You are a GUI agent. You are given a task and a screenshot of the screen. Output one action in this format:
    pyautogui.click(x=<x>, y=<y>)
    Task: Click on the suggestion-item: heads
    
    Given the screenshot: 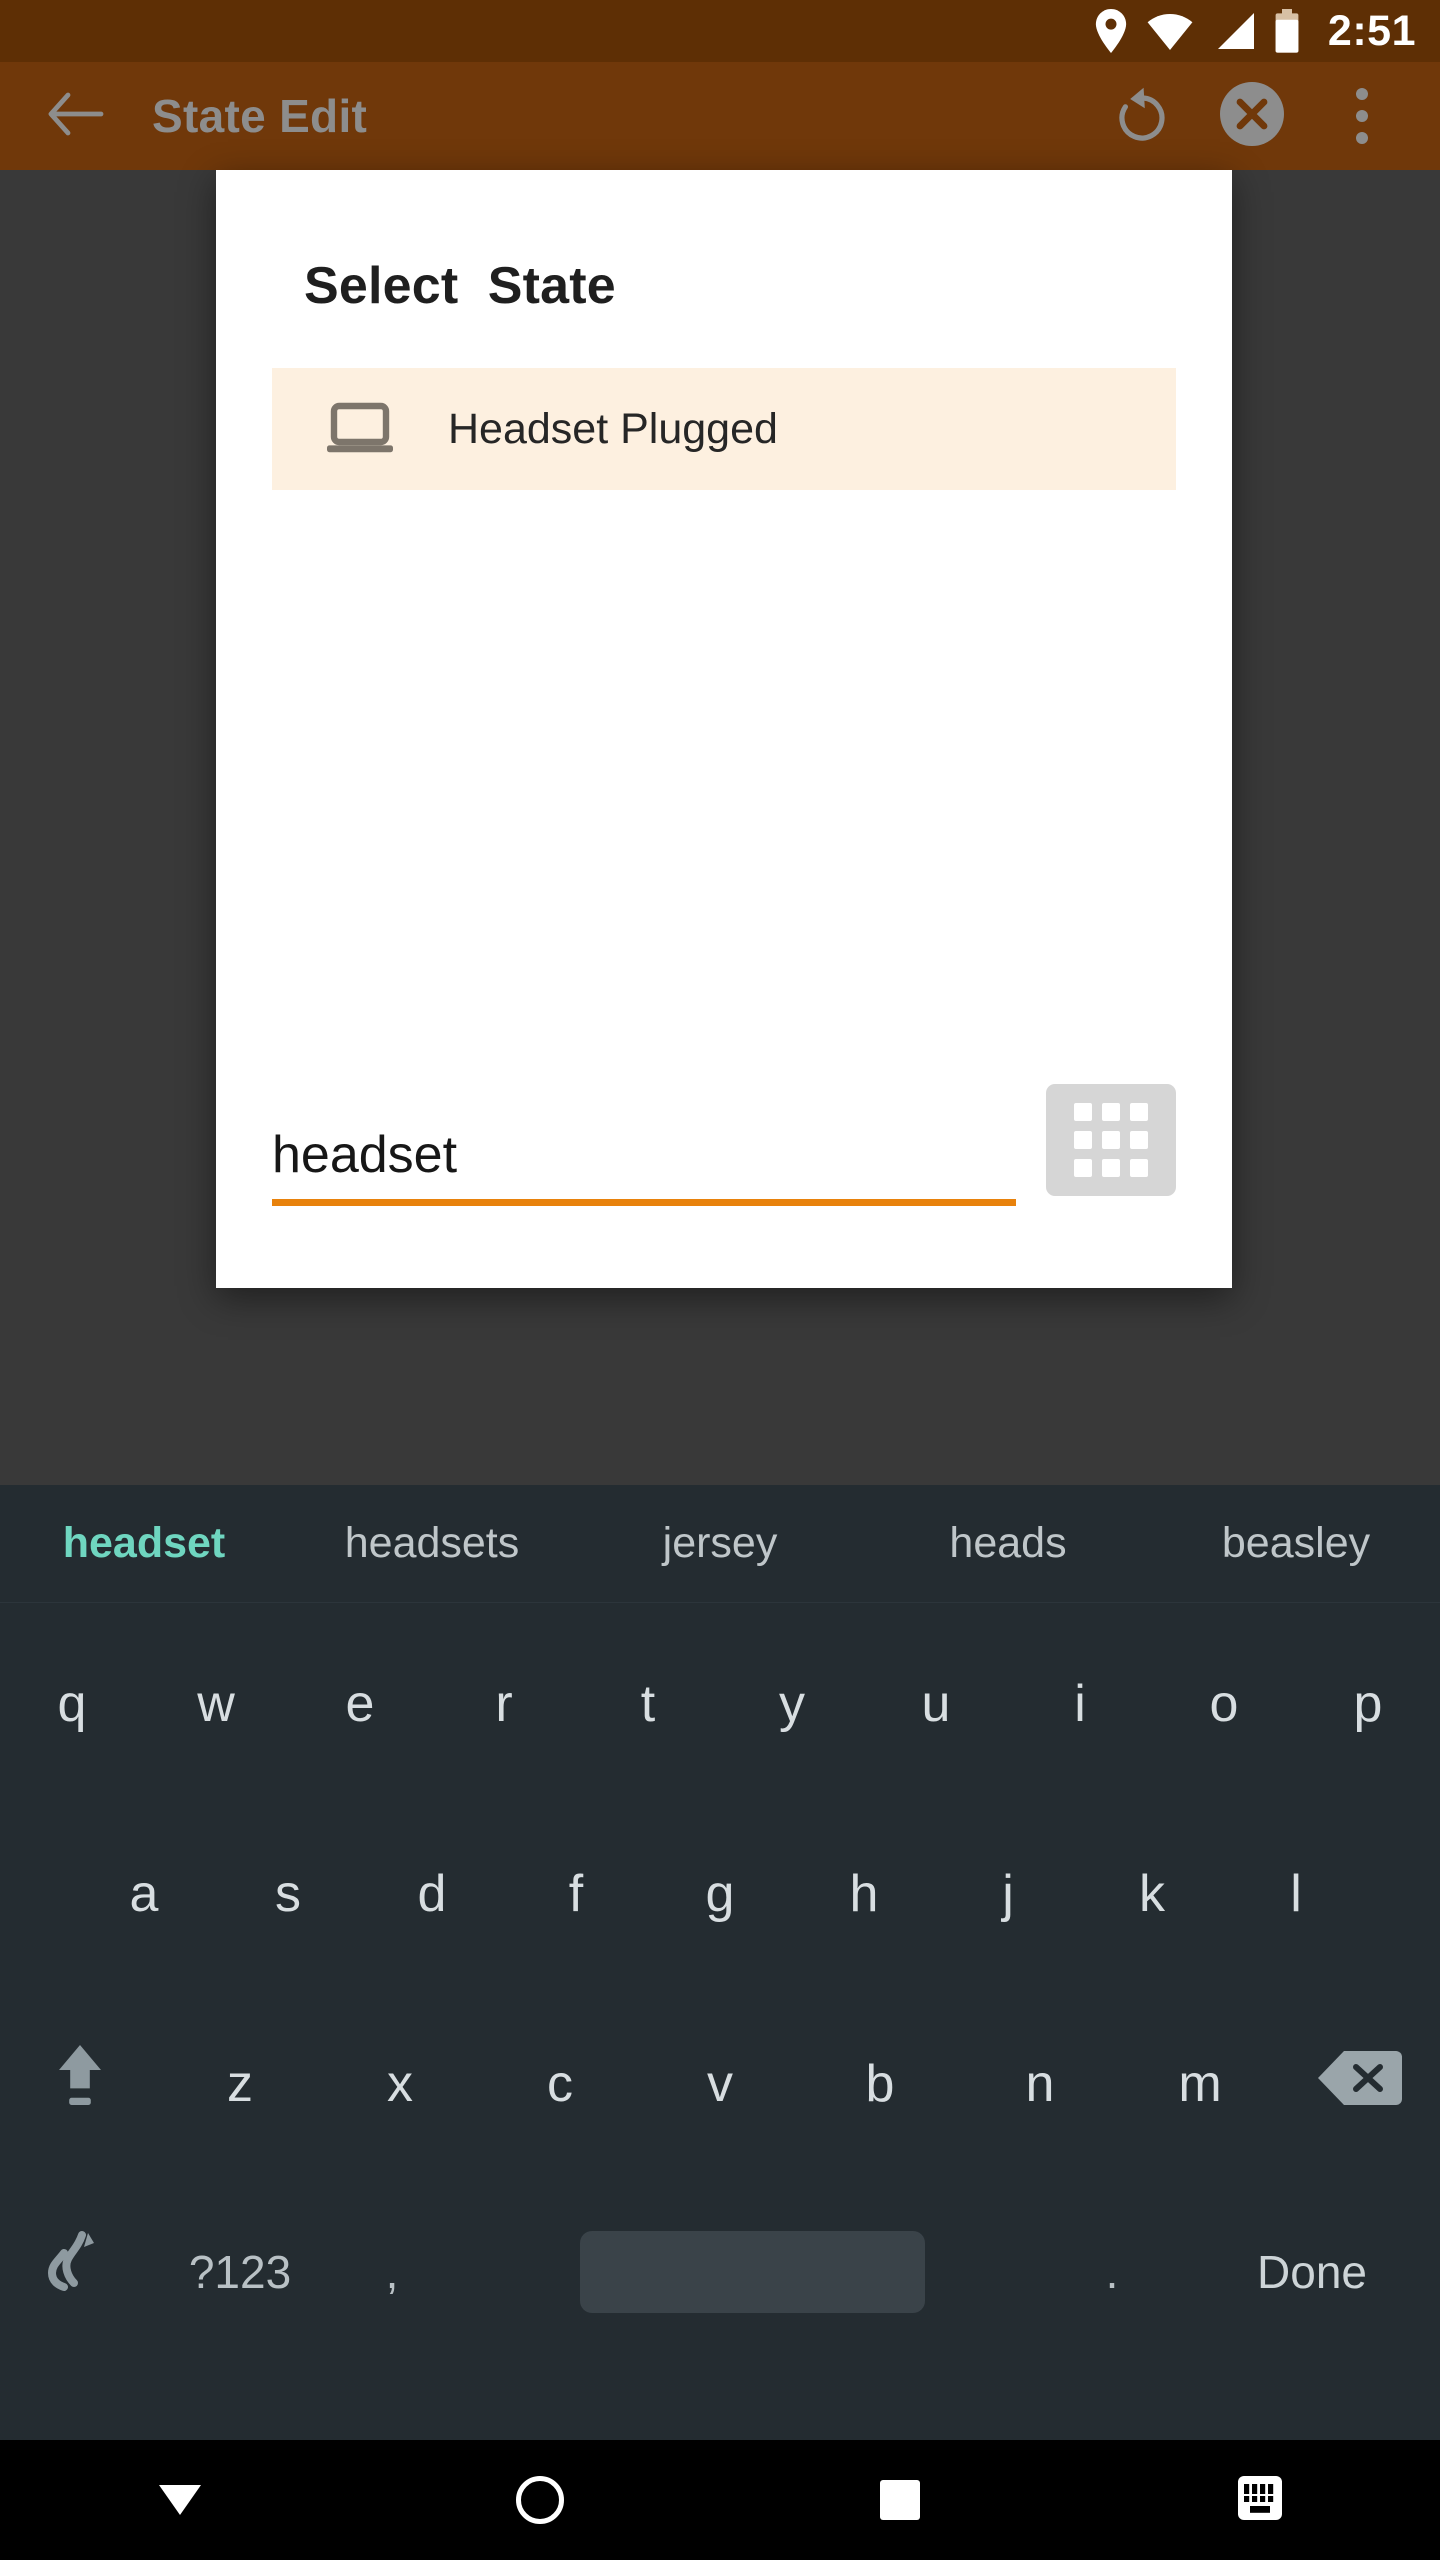 What is the action you would take?
    pyautogui.click(x=1008, y=1543)
    